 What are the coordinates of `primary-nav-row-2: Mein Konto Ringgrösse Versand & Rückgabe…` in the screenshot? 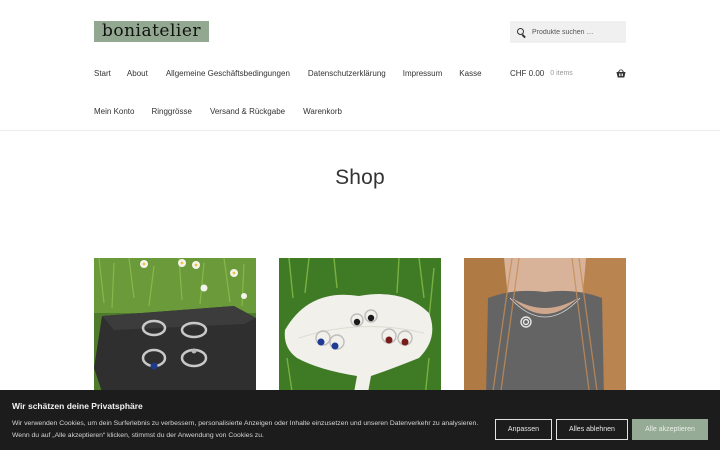 It's located at (218, 111).